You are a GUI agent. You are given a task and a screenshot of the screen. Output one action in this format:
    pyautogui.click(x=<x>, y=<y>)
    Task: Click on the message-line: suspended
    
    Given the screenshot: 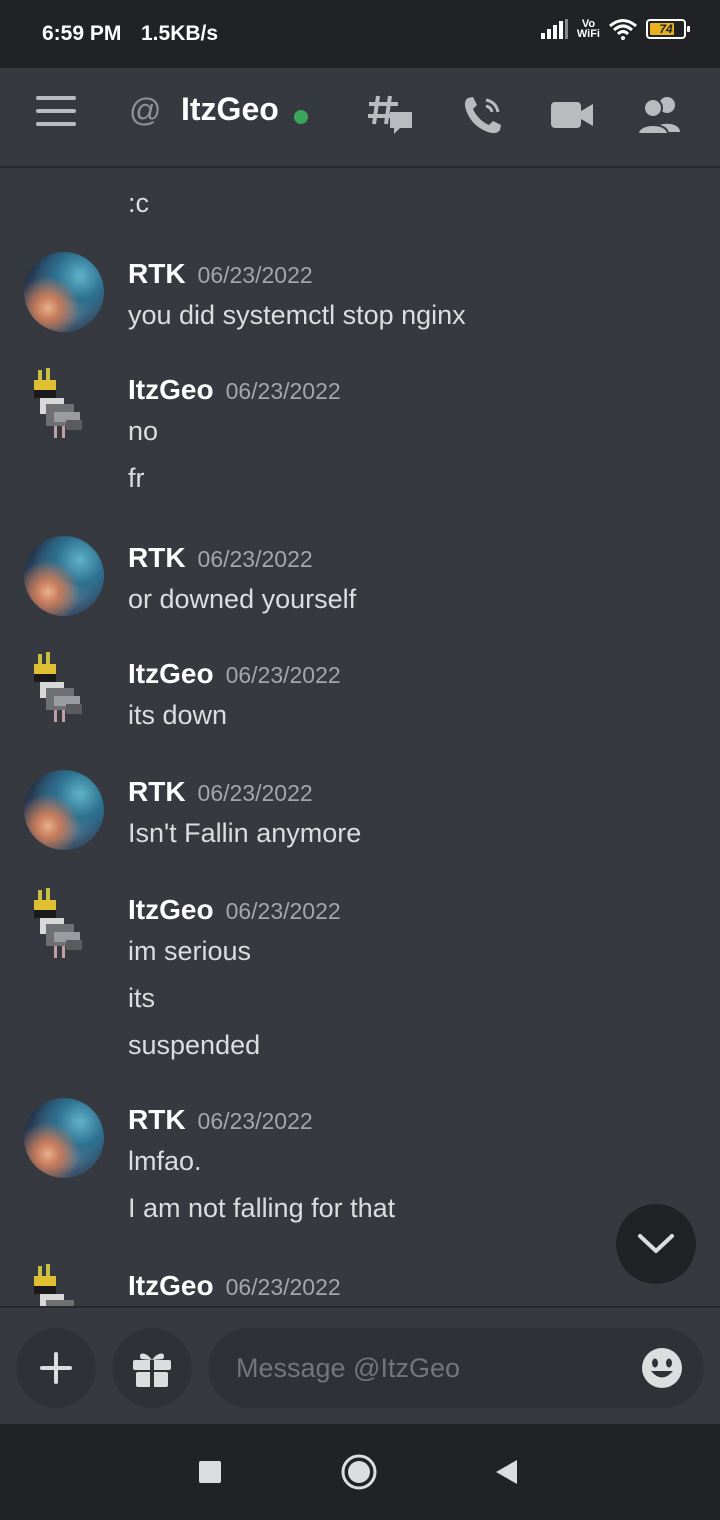 What is the action you would take?
    pyautogui.click(x=194, y=1045)
    